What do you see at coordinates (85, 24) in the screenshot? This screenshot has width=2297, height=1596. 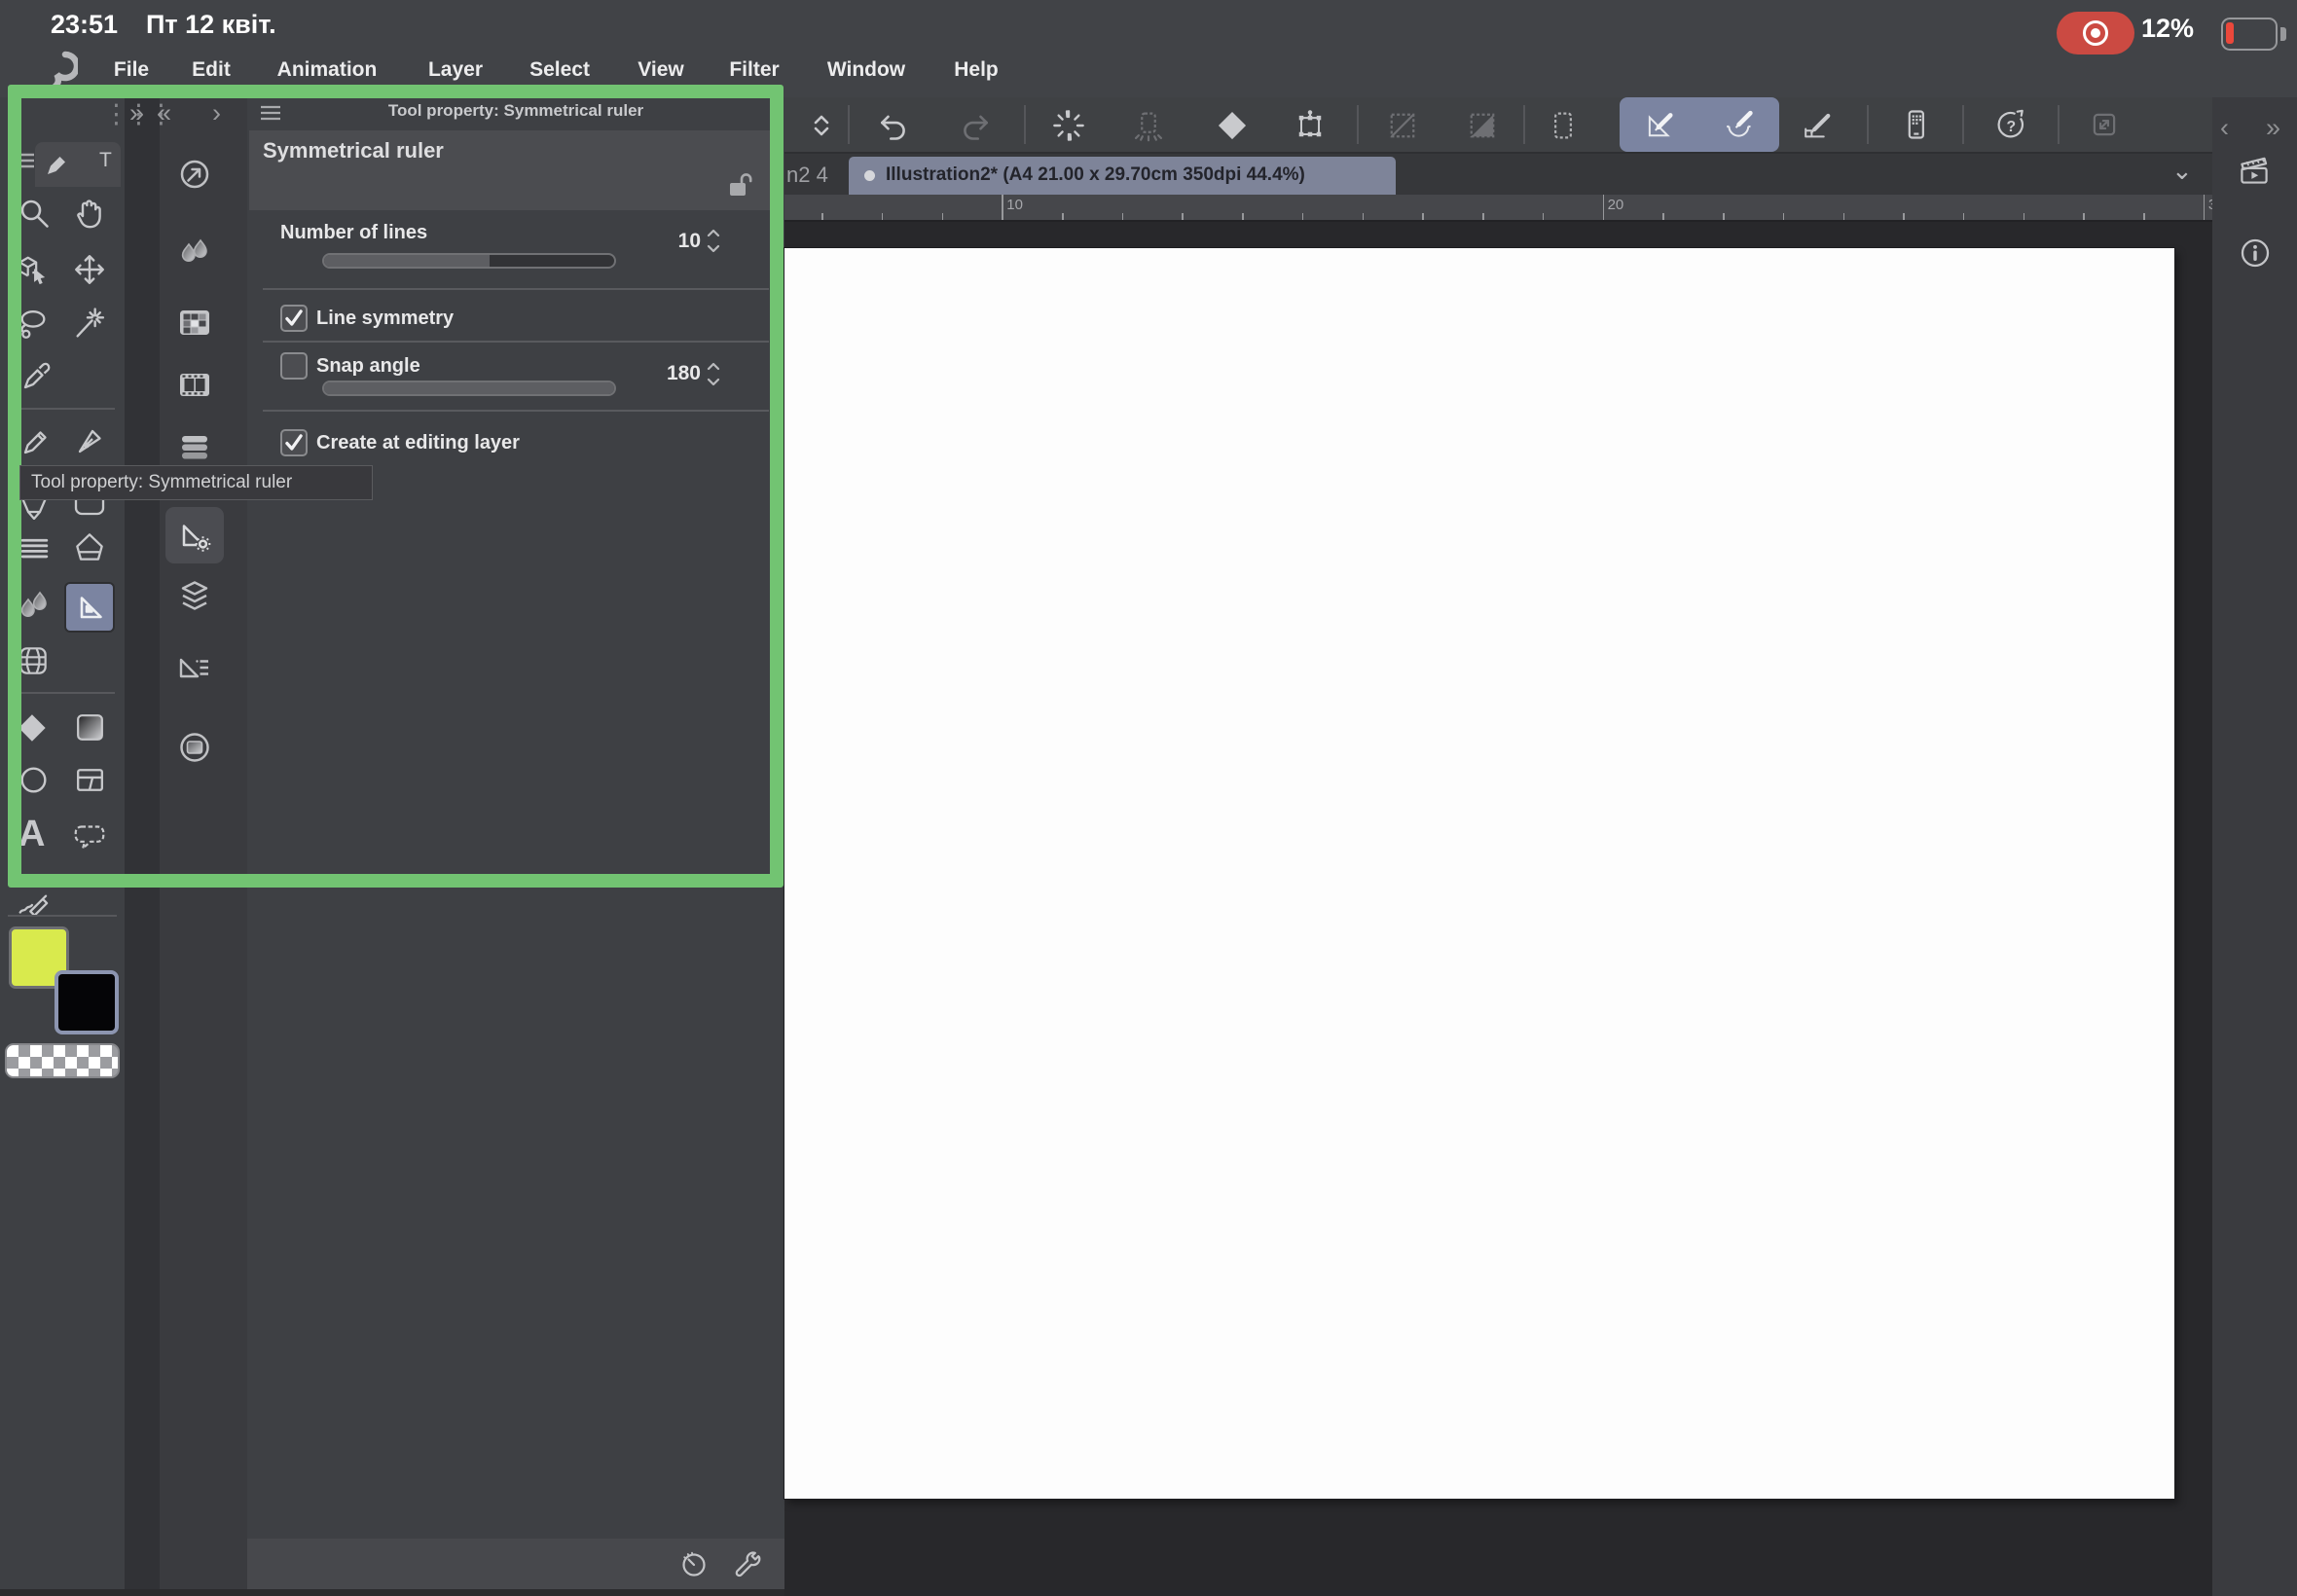 I see `status-time: 23:51` at bounding box center [85, 24].